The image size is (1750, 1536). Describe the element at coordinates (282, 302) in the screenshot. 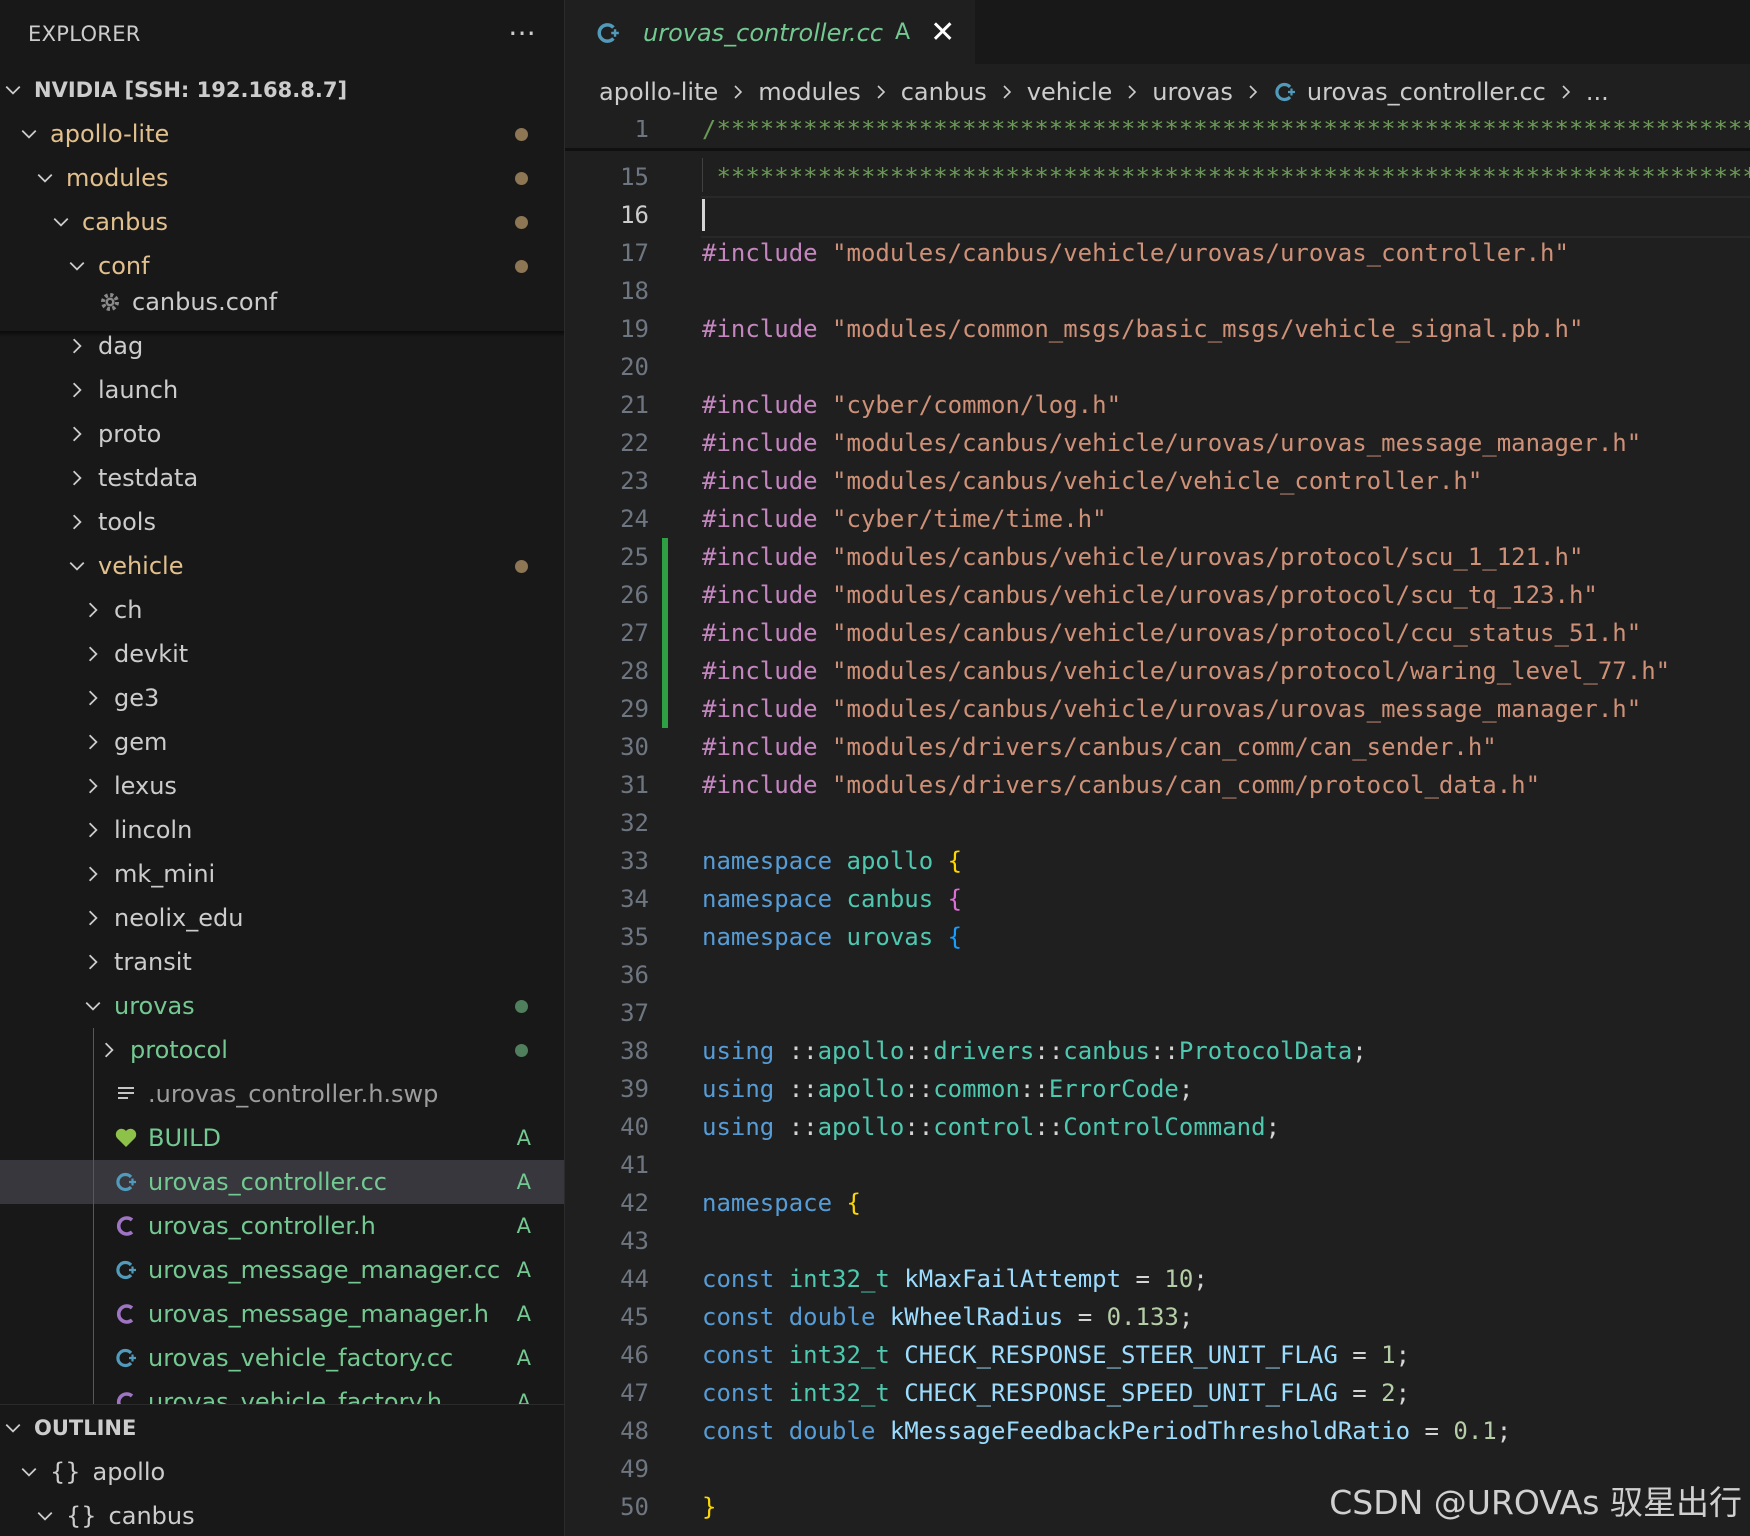

I see `tree-file: canbus.conf` at that location.